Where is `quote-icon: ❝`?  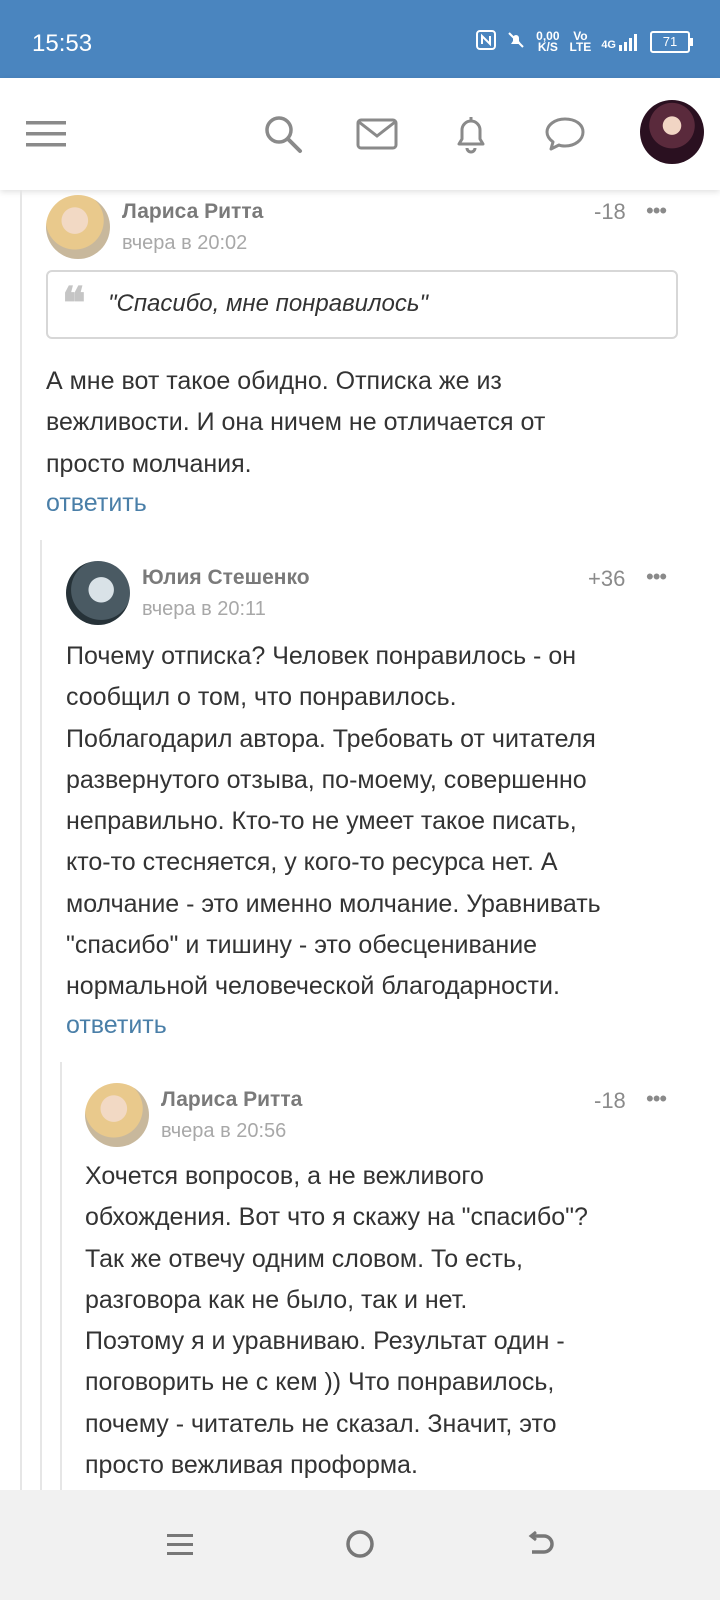 quote-icon: ❝ is located at coordinates (74, 303).